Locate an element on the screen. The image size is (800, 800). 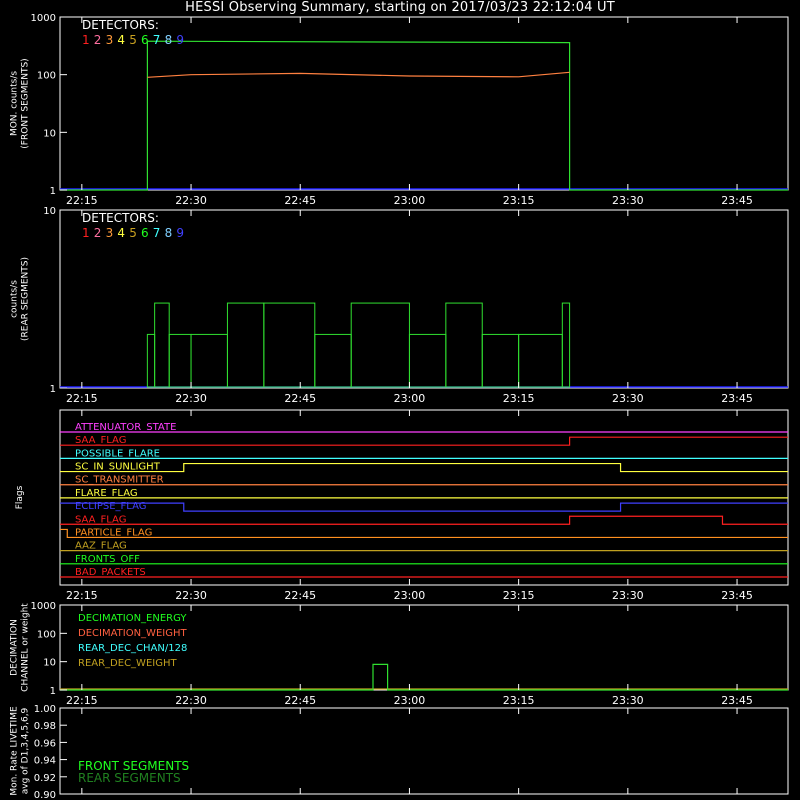
y-axis-label-1: MON. counts/s is located at coordinates (15, 103).